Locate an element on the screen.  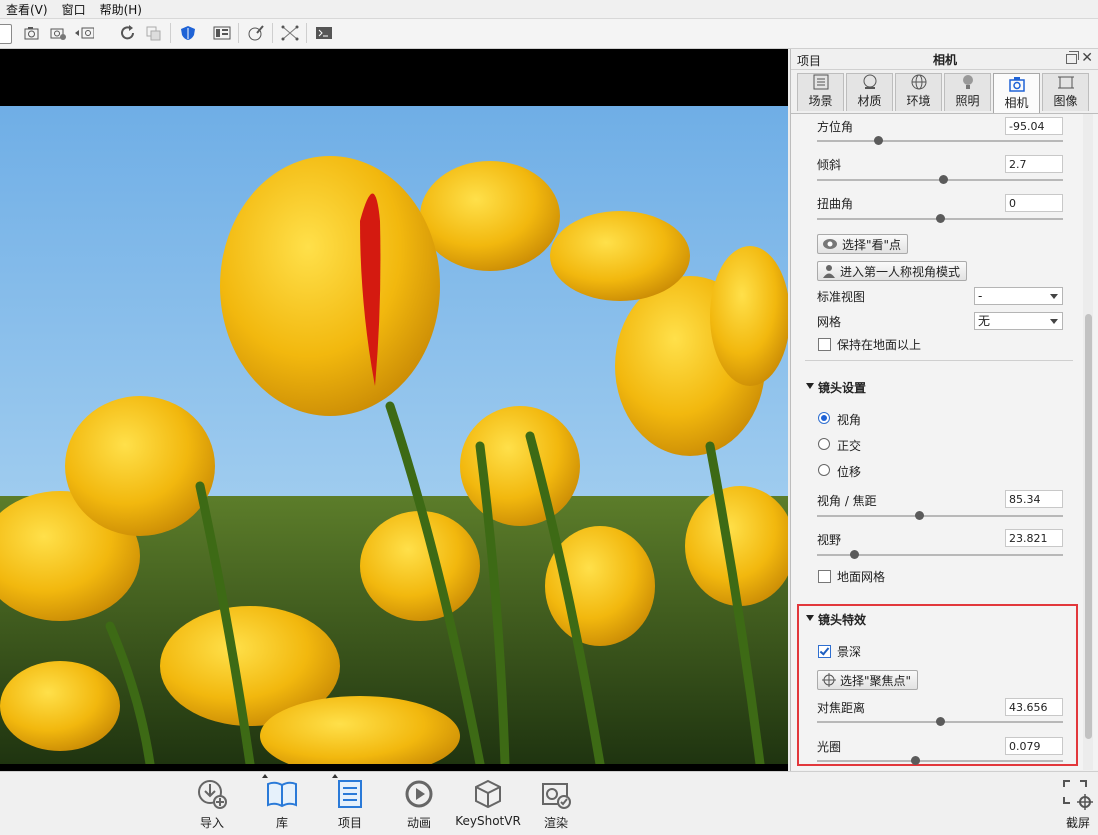
lens-settings-header: 镜头设置 is located at coordinates (836, 387).